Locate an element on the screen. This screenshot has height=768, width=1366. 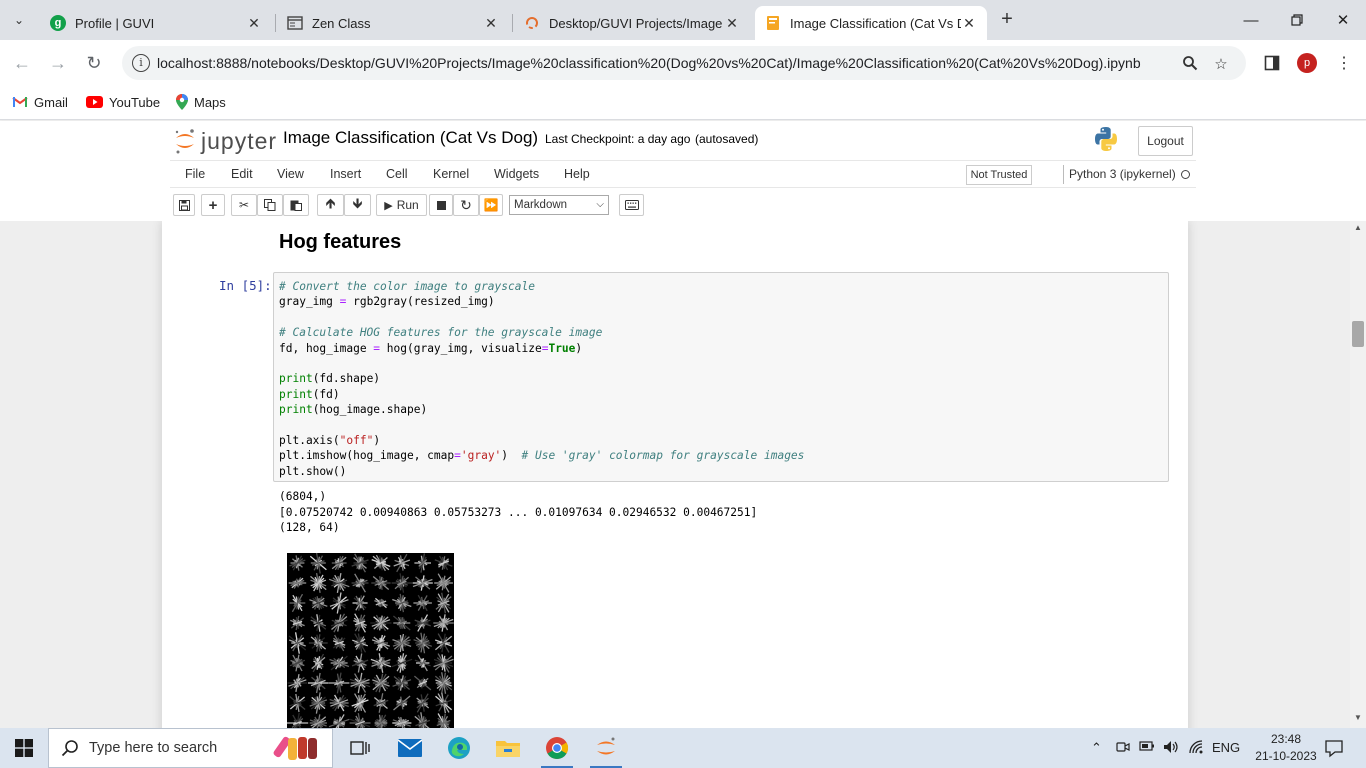
site-info-icon: i is located at coordinates (141, 63).